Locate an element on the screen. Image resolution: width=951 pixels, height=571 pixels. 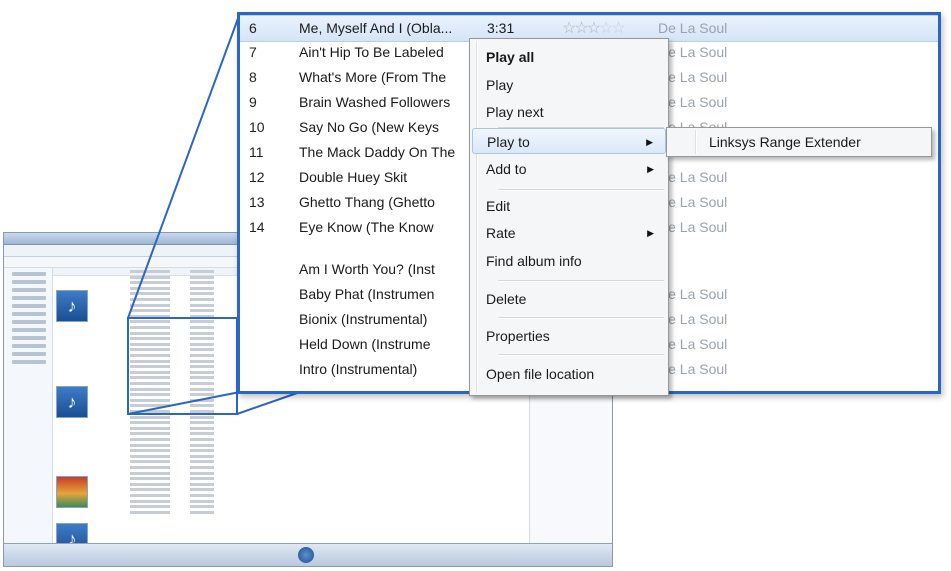
track-title: Ain't Hip To Be Labeled is located at coordinates (371, 52).